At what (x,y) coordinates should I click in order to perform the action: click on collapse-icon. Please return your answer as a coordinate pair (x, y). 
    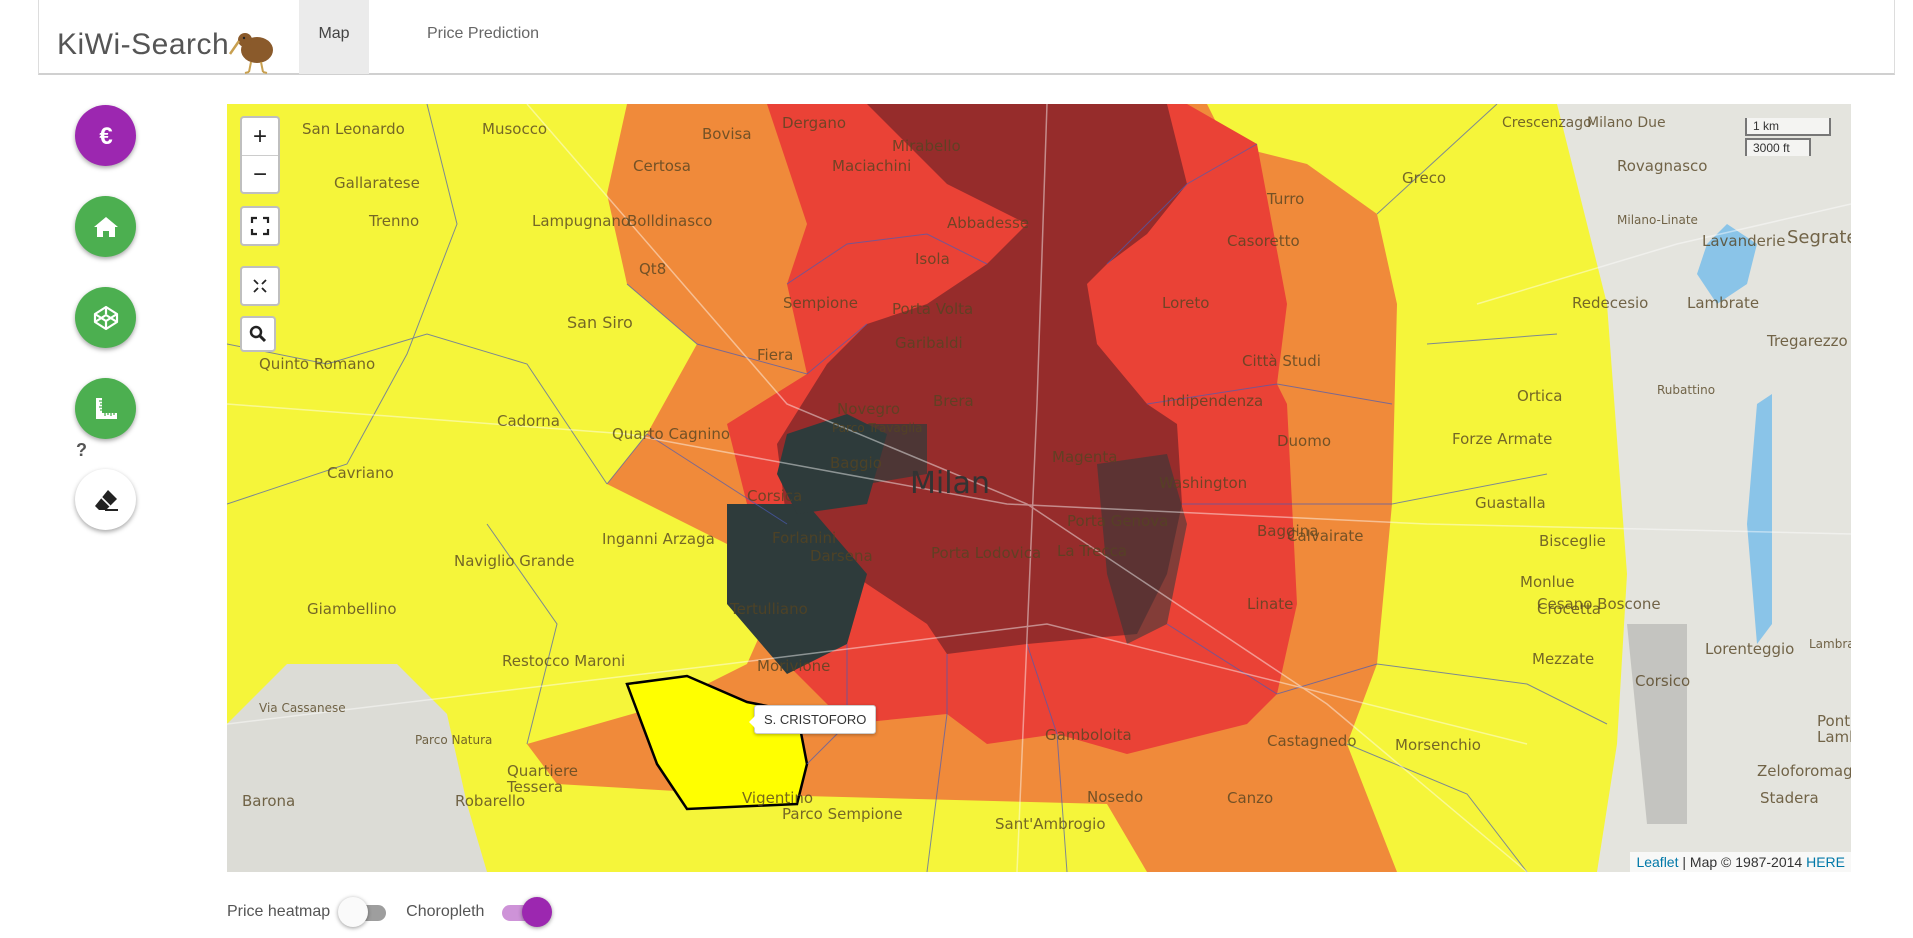
    Looking at the image, I should click on (260, 286).